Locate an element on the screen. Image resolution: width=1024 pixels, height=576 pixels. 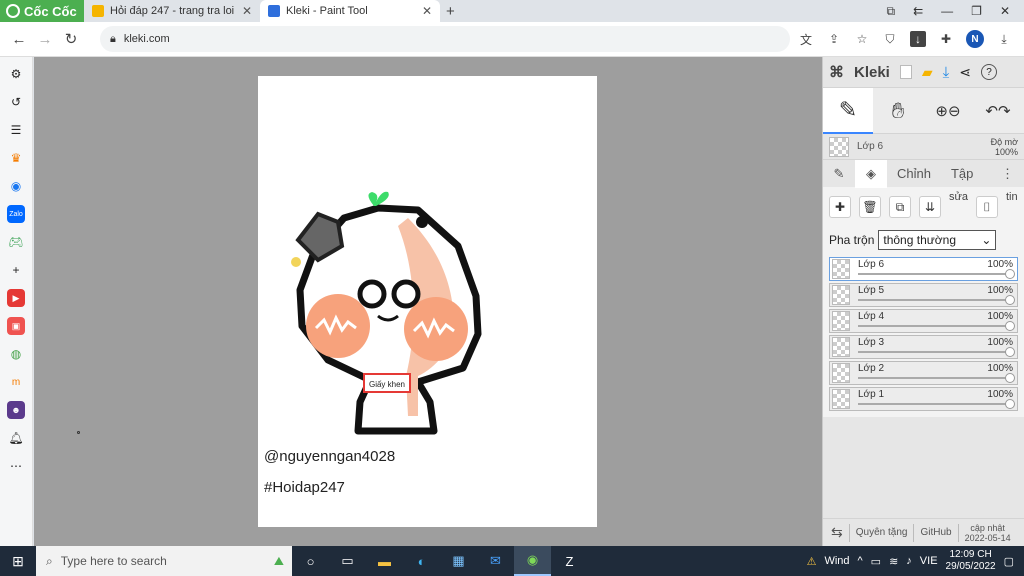
add-layer-button: ✚ is located at coordinates (840, 207).